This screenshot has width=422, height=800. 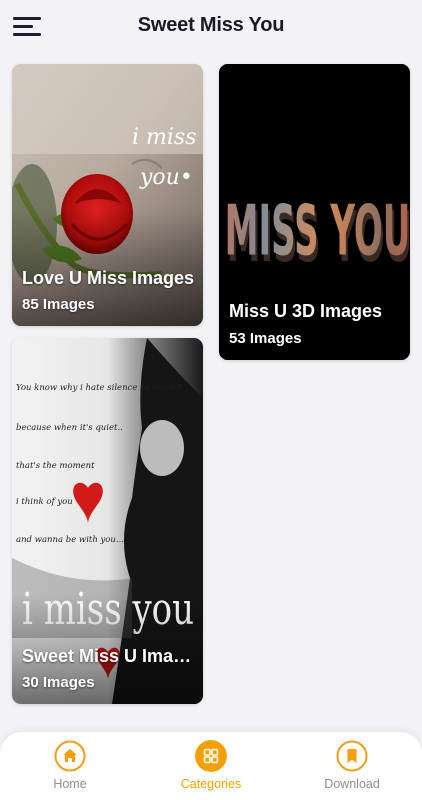 I want to click on page-title: Sweet Miss You, so click(x=211, y=25).